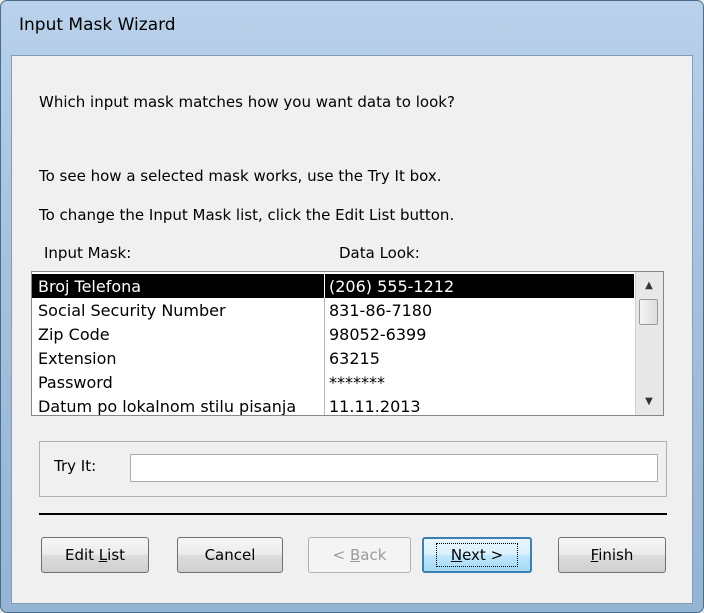 The image size is (704, 613). I want to click on title-bar: Input Mask Wizard, so click(352, 23).